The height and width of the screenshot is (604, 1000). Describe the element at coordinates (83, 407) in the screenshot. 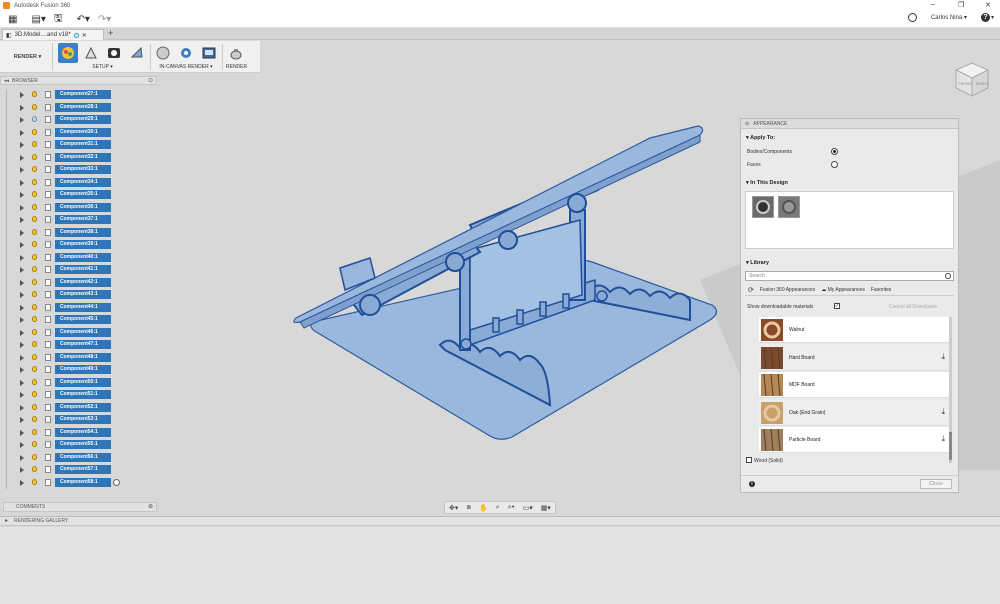

I see `component-label: Component52:1` at that location.